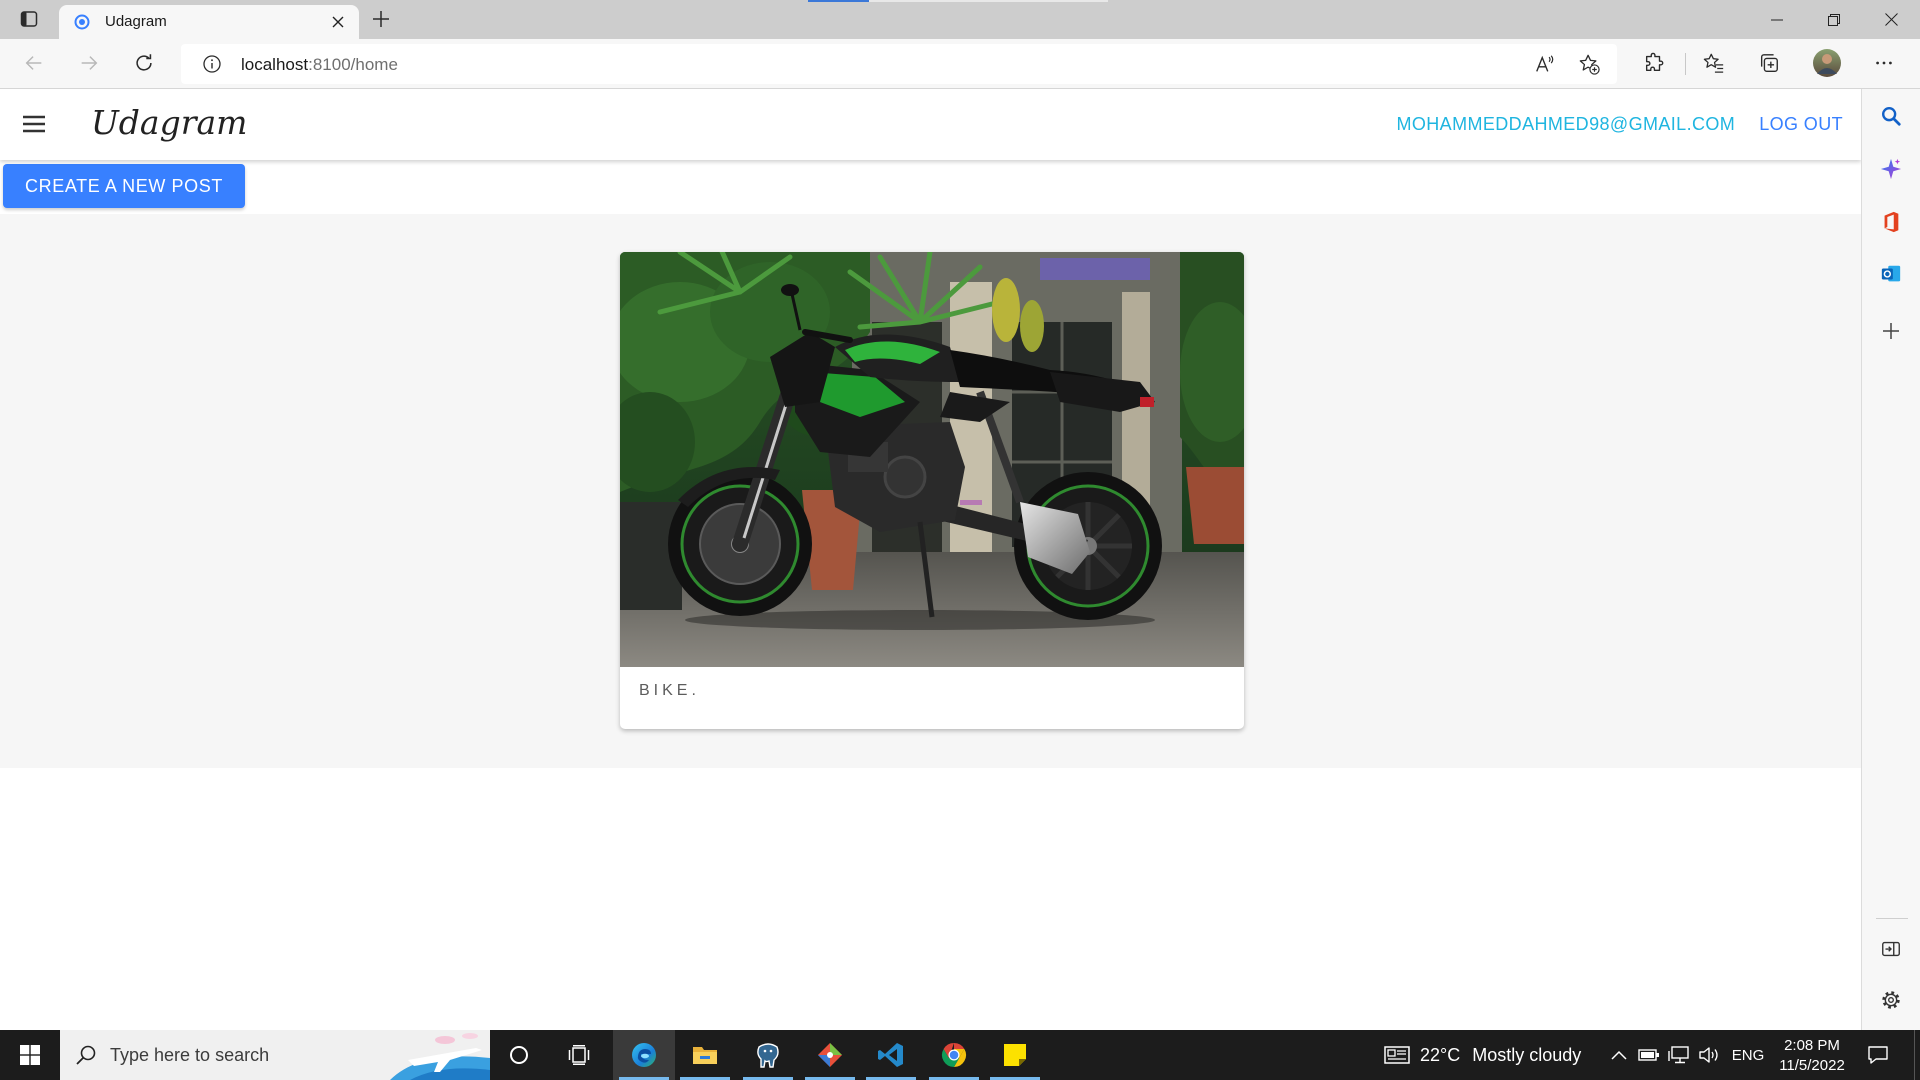  Describe the element at coordinates (136, 21) in the screenshot. I see `tab-title: Udagram` at that location.